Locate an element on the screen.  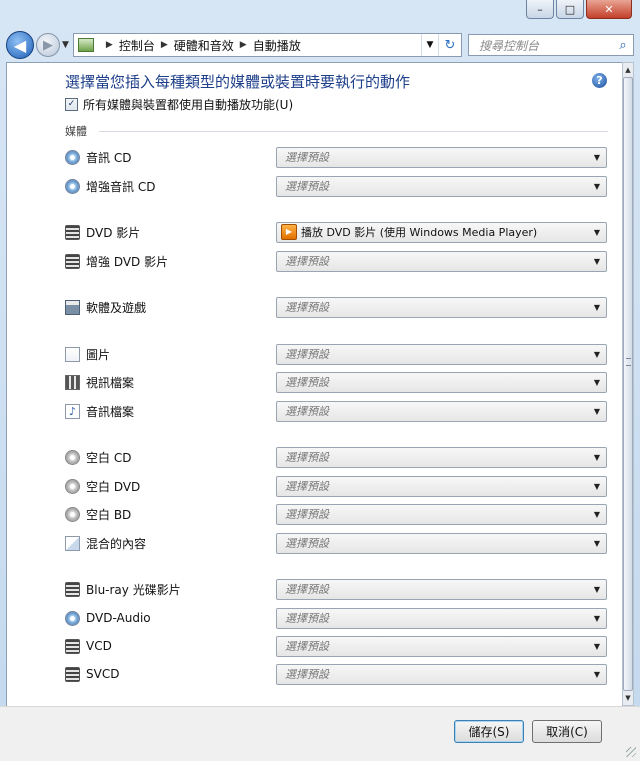
media-label: VCD is located at coordinates (99, 646).